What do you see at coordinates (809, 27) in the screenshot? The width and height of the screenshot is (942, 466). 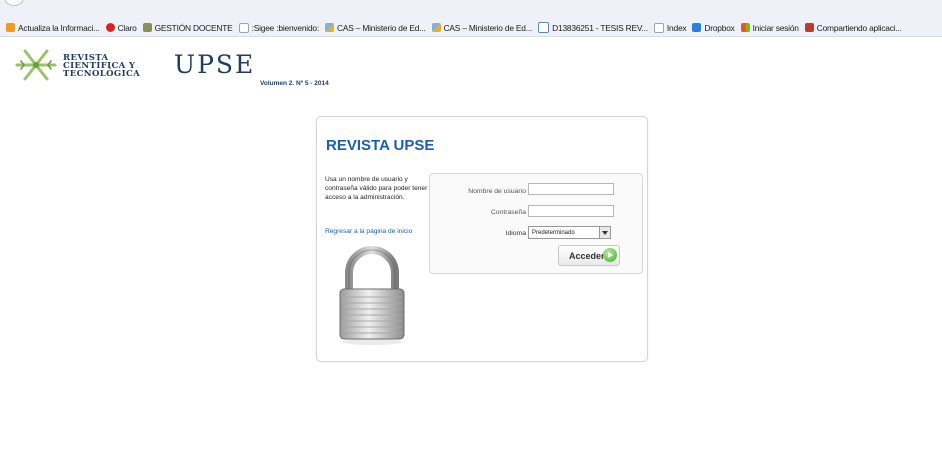 I see `share-icon` at bounding box center [809, 27].